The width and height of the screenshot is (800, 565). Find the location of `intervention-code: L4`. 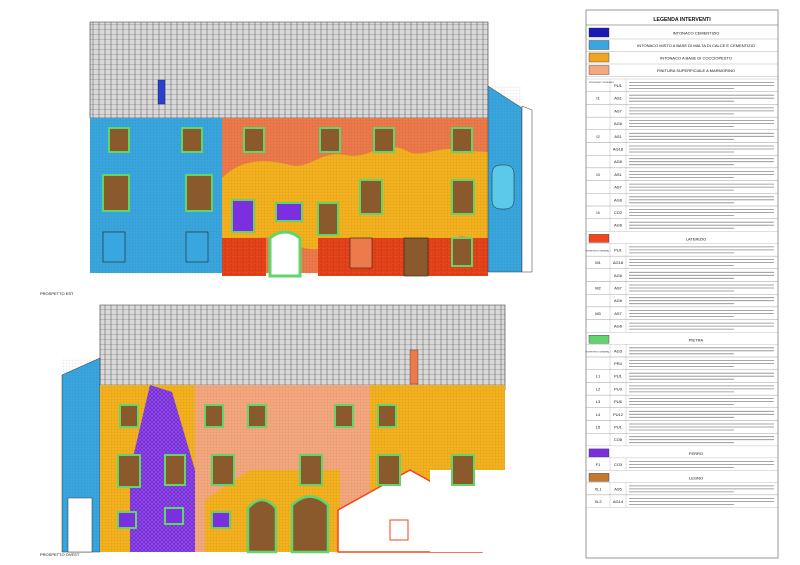

intervention-code: L4 is located at coordinates (598, 414).